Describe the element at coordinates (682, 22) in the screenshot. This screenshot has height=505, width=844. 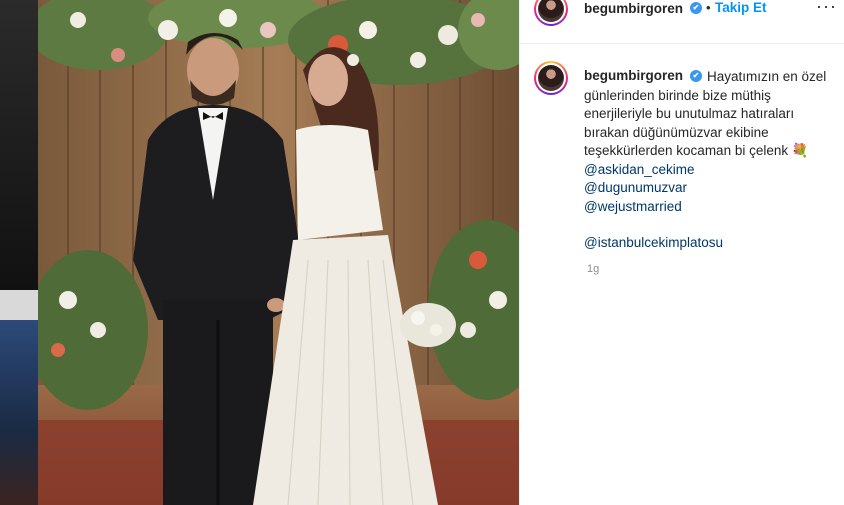
I see `post-header: begumbirgoren ✔ • Takip Et ···` at that location.